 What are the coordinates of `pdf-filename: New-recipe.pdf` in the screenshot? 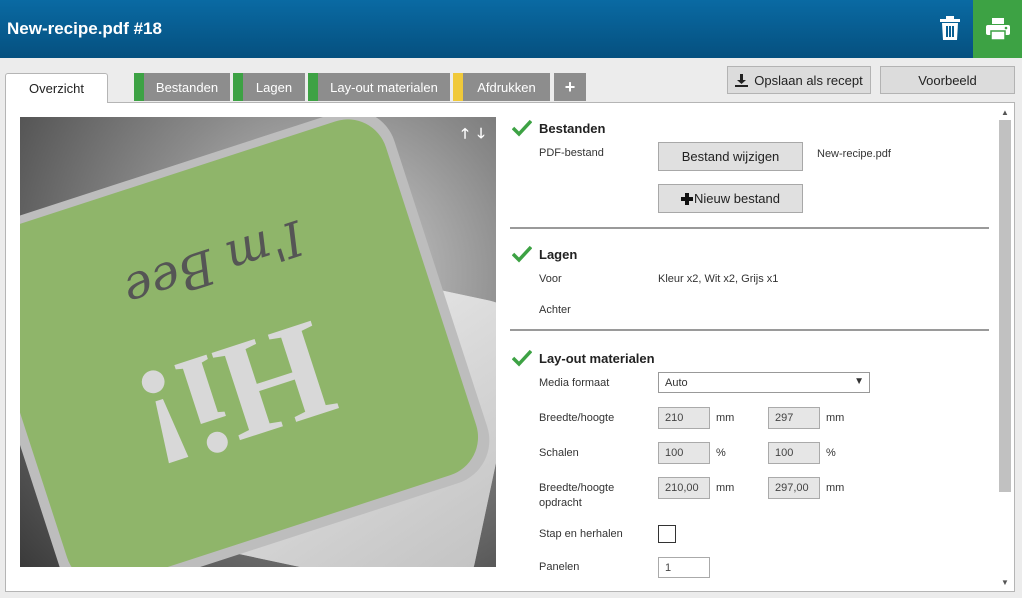 It's located at (854, 154).